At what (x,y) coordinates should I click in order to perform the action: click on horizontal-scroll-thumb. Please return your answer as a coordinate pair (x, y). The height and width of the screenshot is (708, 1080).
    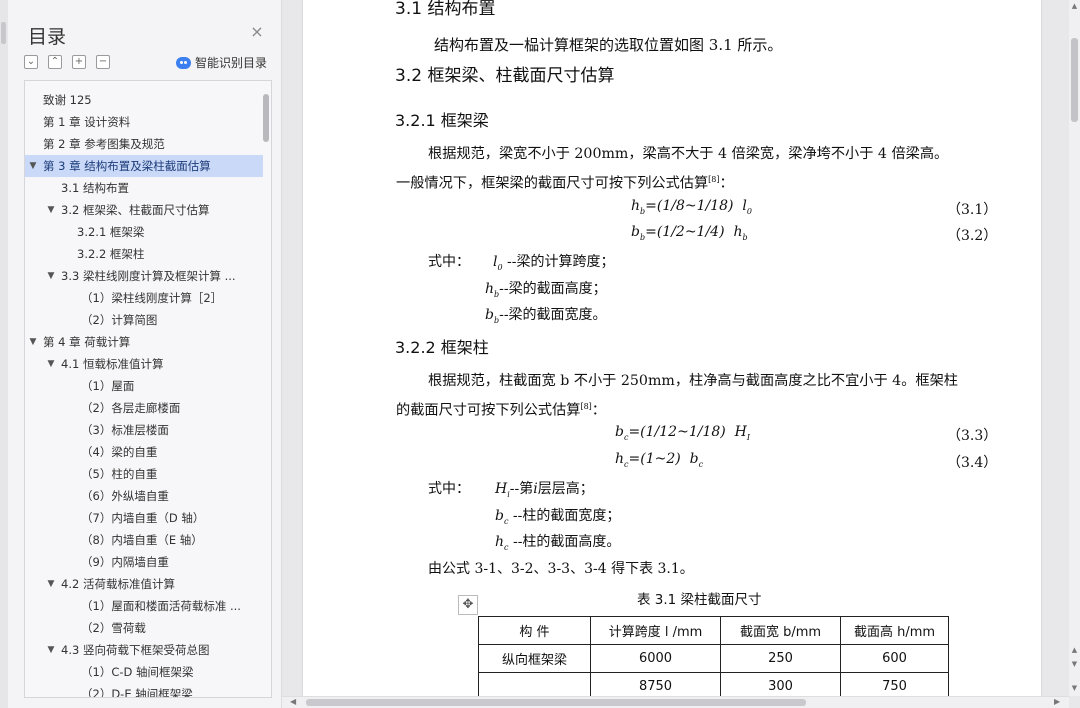
    Looking at the image, I should click on (556, 702).